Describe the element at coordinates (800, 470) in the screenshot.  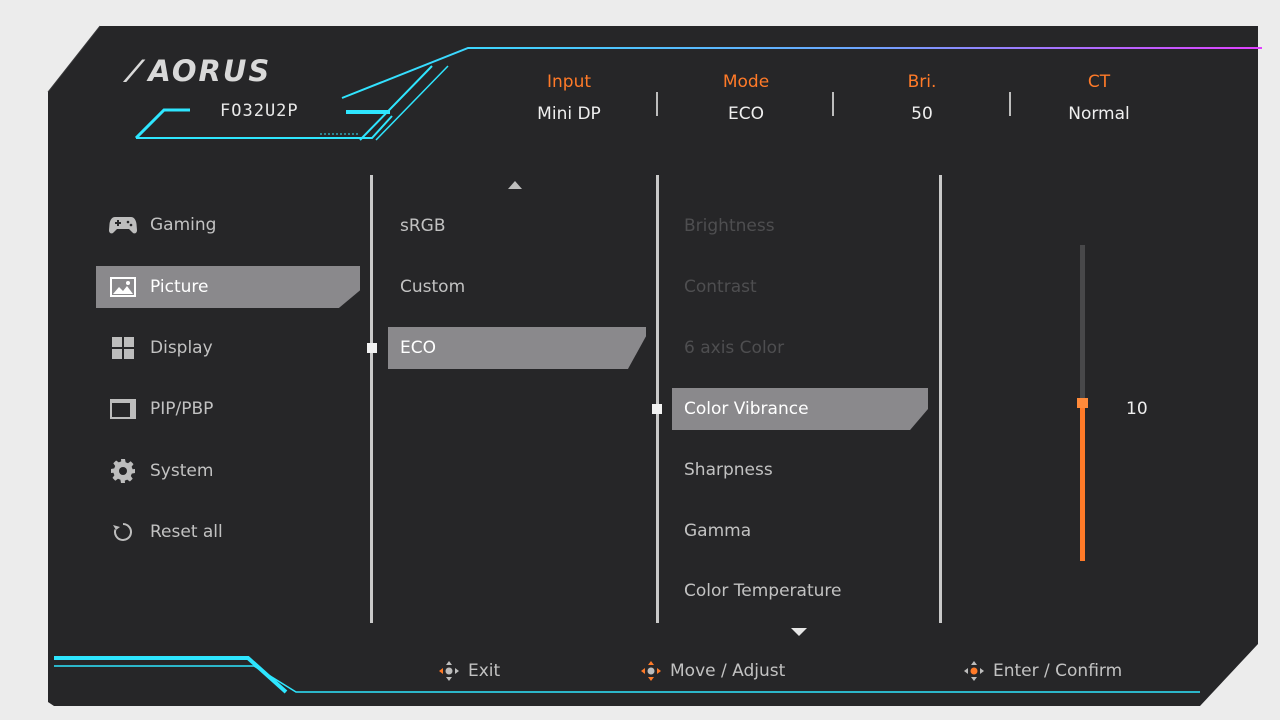
I see `setting-sharpness: Sharpness` at that location.